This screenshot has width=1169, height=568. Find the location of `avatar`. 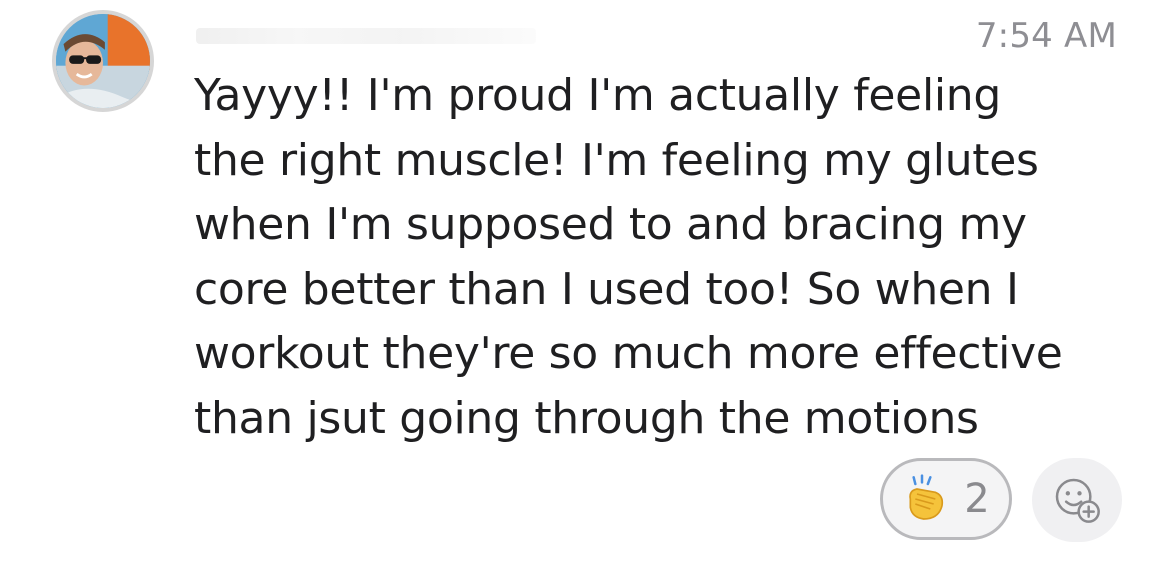

avatar is located at coordinates (103, 61).